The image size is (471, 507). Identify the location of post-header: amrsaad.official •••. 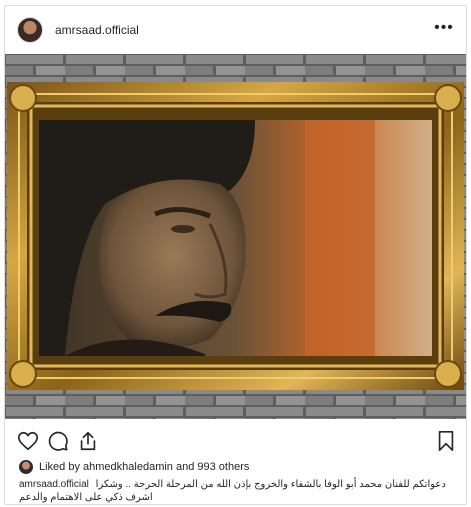
(235, 30).